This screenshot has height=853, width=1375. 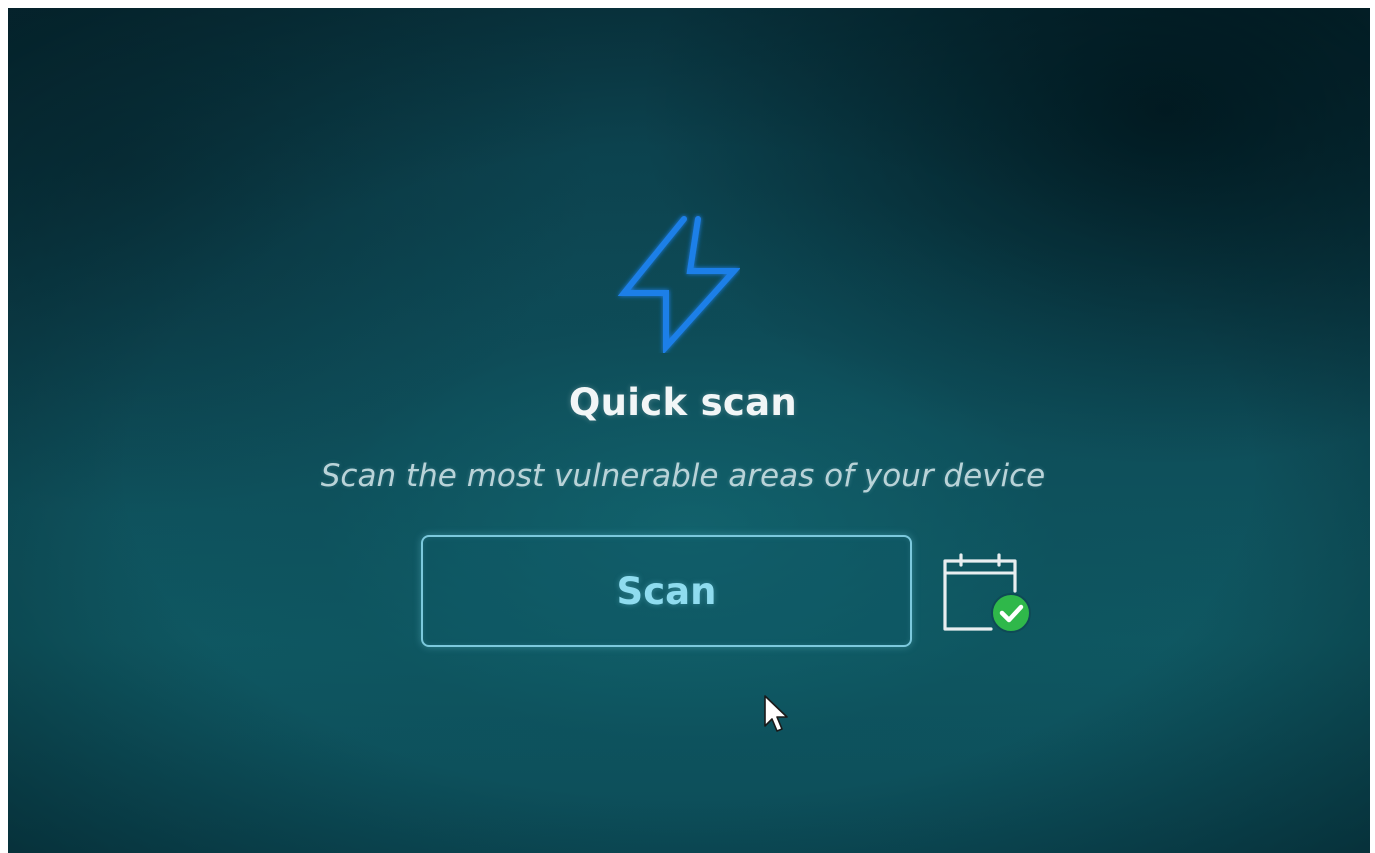 I want to click on calendar-check-icon, so click(x=983, y=594).